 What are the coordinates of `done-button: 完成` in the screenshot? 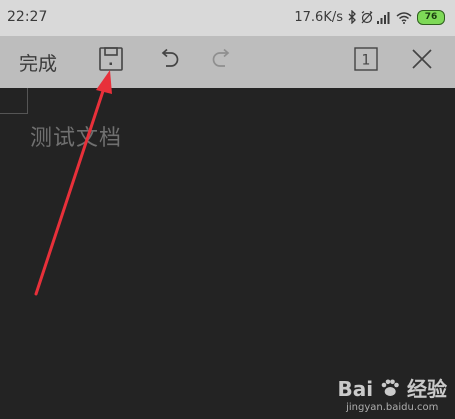 It's located at (38, 62).